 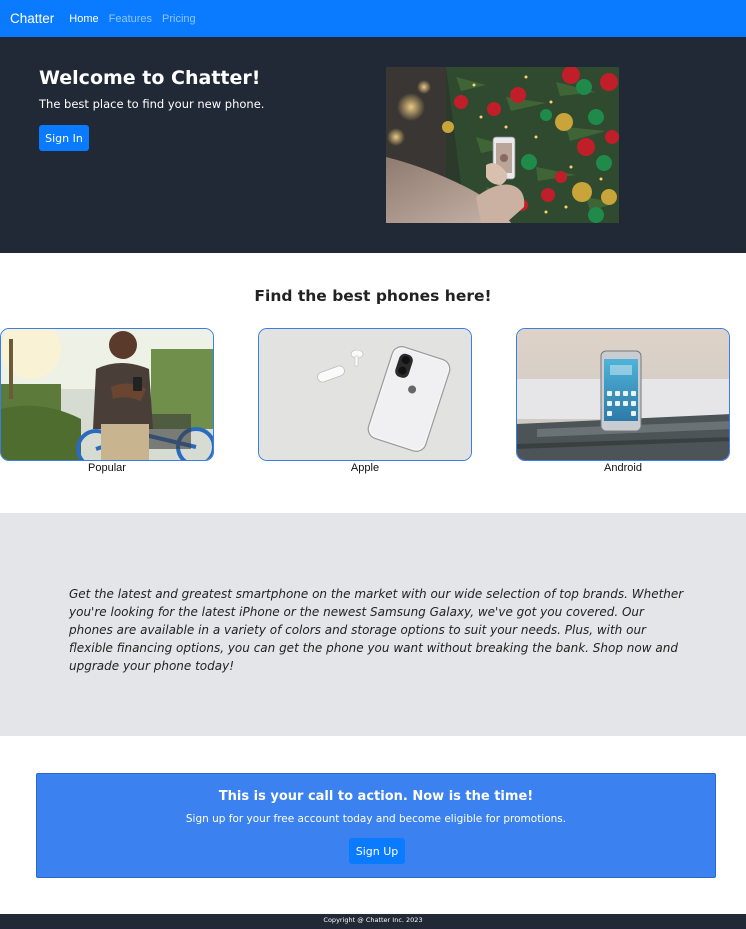 I want to click on popular-image, so click(x=107, y=394).